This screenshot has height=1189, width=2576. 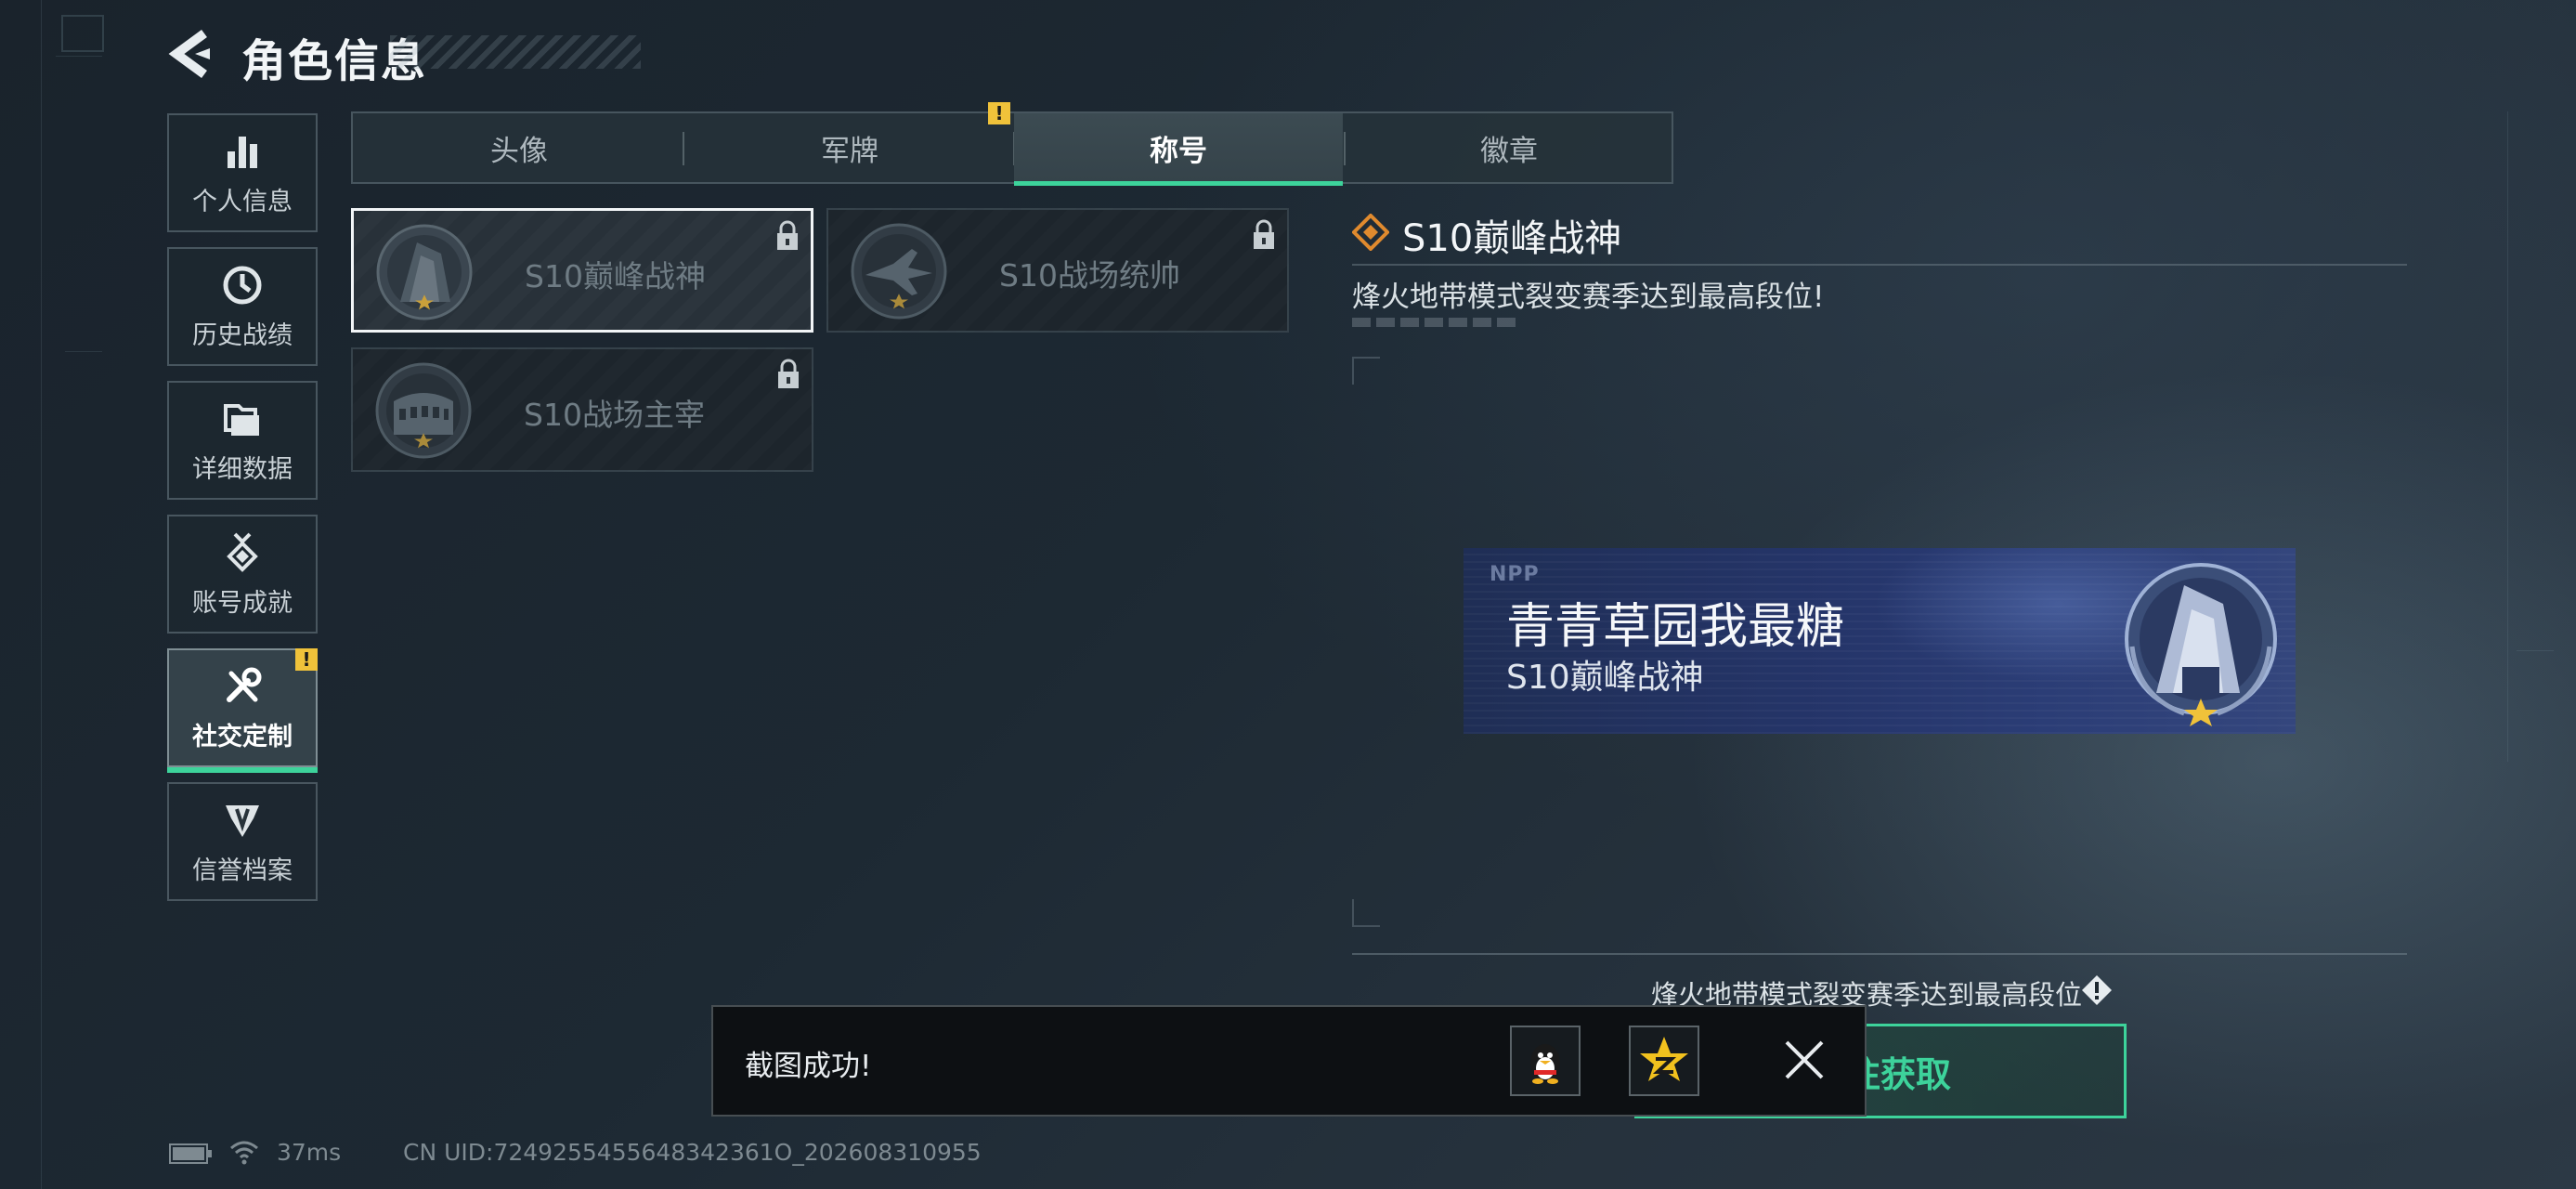 I want to click on title-card-name: S10战场主宰, so click(x=615, y=415).